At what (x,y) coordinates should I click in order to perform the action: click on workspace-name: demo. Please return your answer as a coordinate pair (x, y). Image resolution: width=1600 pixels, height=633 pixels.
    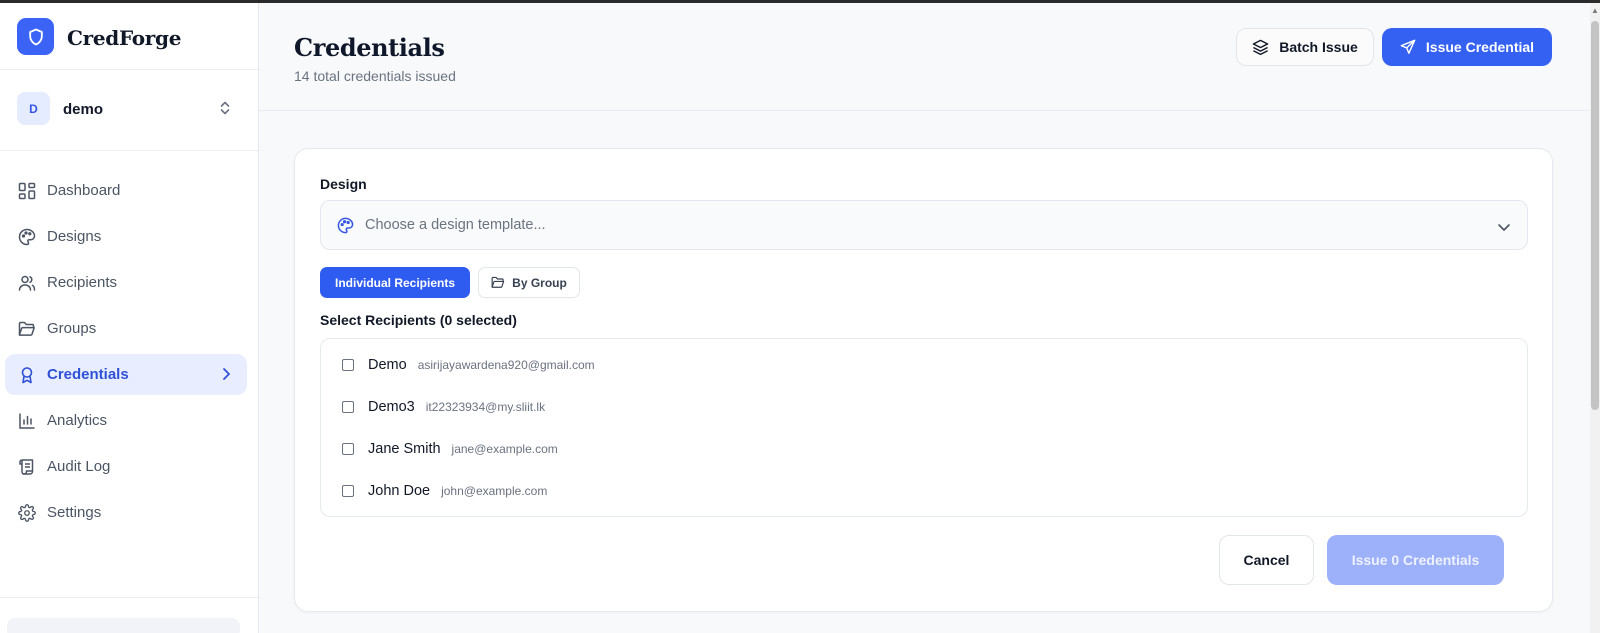
    Looking at the image, I should click on (83, 109).